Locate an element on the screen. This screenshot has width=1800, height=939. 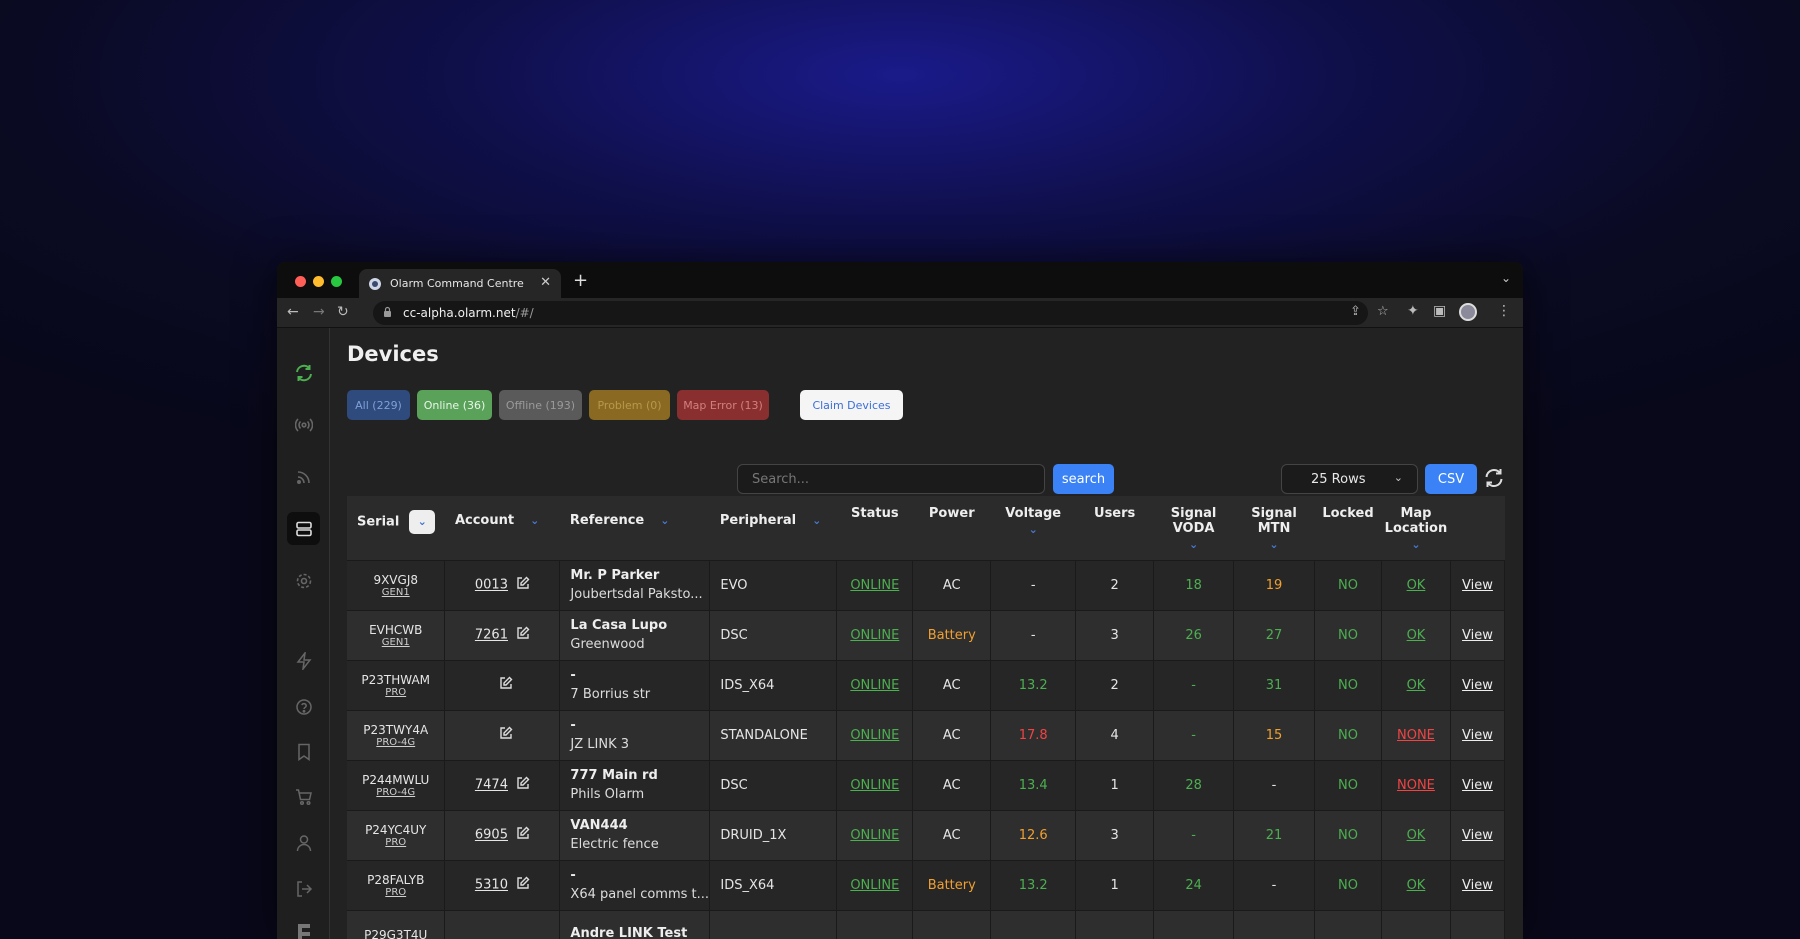
refresh-icon is located at coordinates (1494, 480).